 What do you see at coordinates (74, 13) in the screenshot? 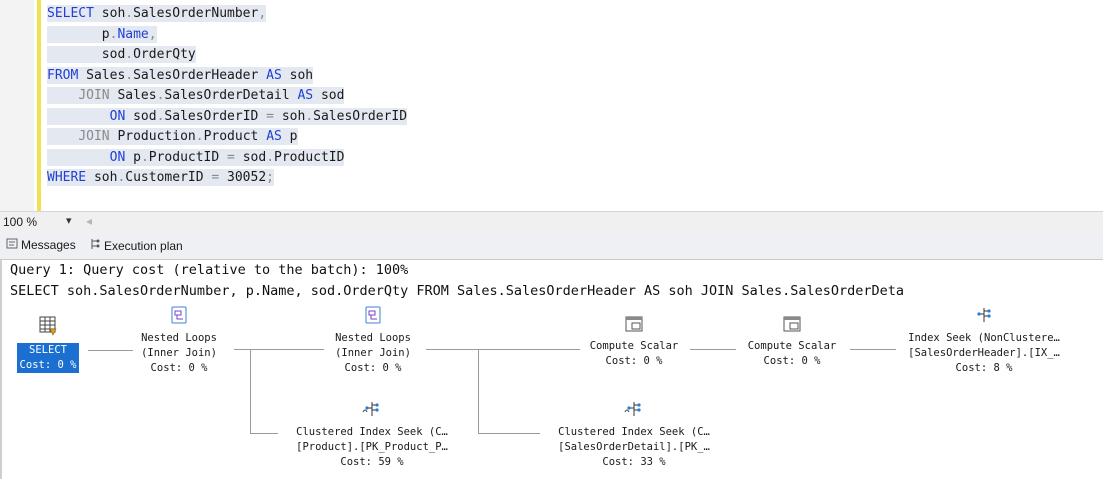
I see `code-token: SELECT` at bounding box center [74, 13].